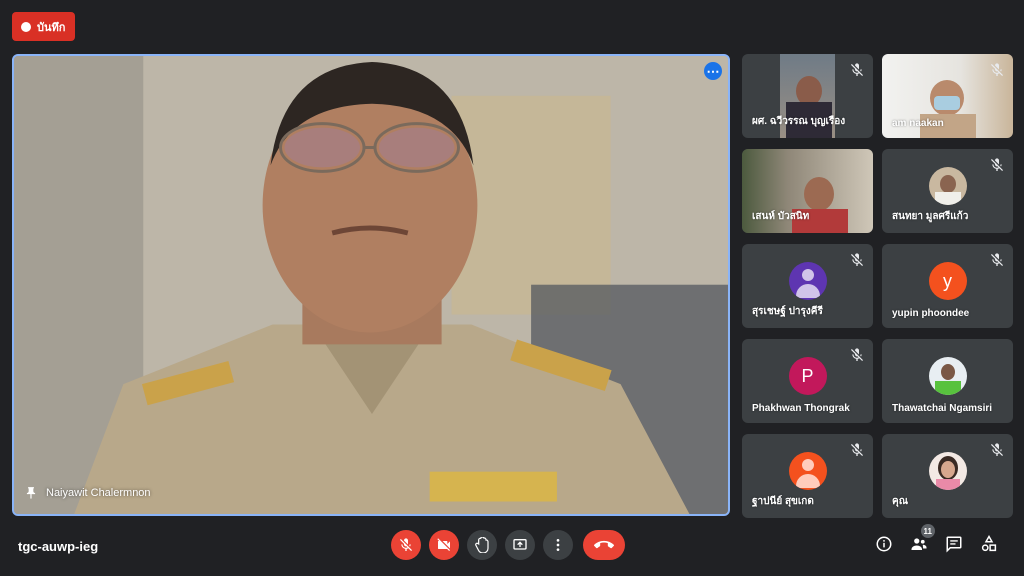 The image size is (1024, 576). Describe the element at coordinates (783, 501) in the screenshot. I see `participant-name: ฐาปนีย์ สุขเกด` at that location.